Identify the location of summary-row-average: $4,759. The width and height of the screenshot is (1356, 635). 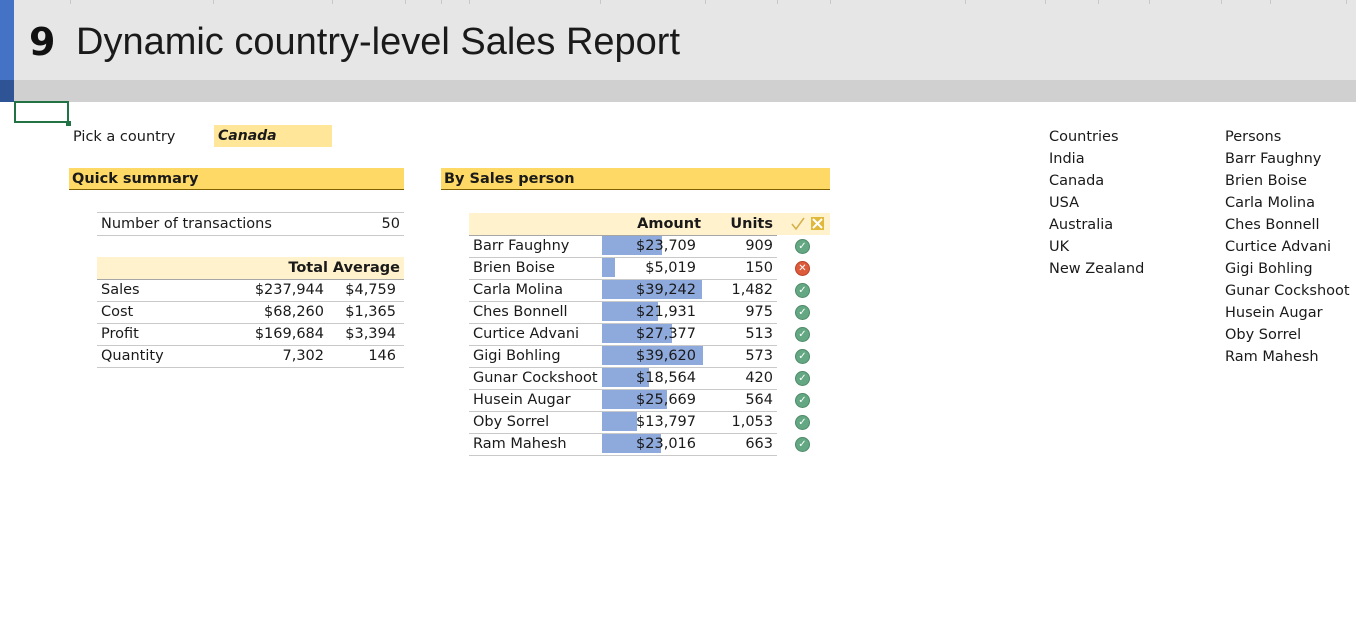
(370, 290).